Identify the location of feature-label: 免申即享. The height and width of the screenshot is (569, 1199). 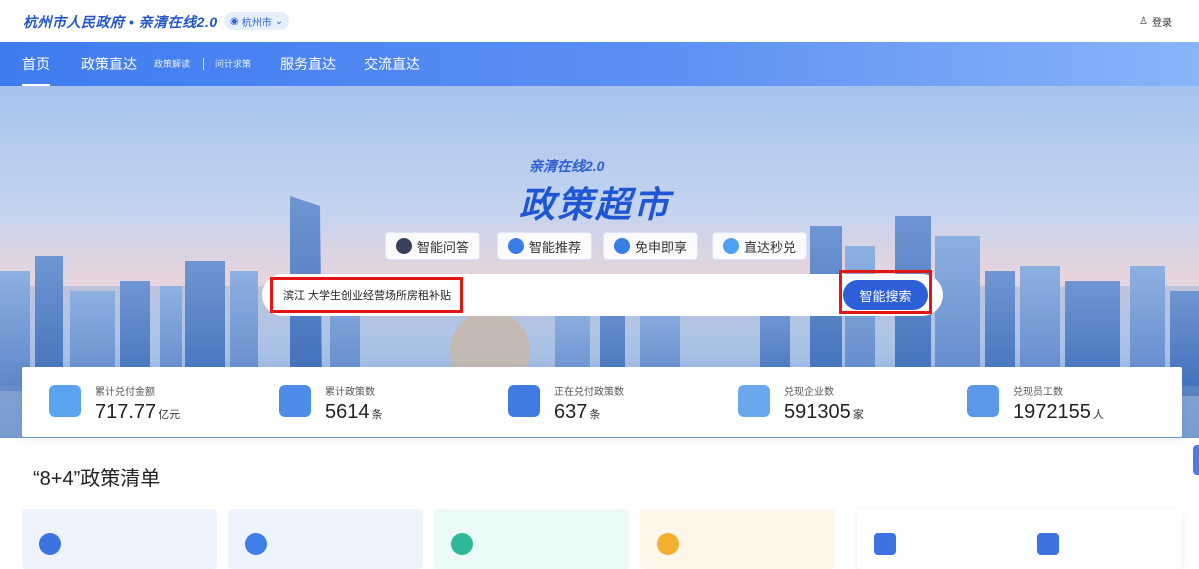
(661, 247).